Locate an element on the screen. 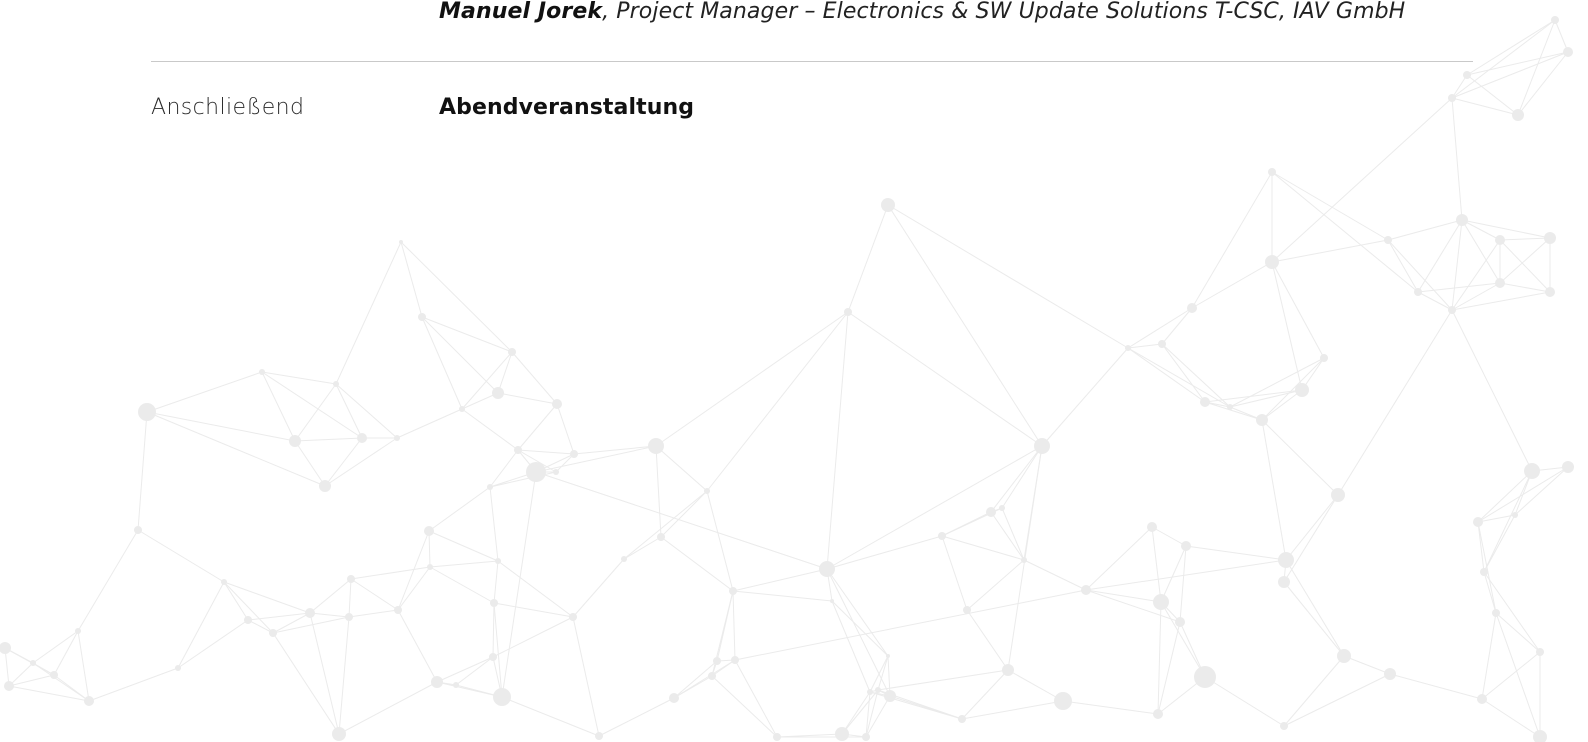 The width and height of the screenshot is (1588, 742). speaker-name: Manuel Jorek is located at coordinates (521, 12).